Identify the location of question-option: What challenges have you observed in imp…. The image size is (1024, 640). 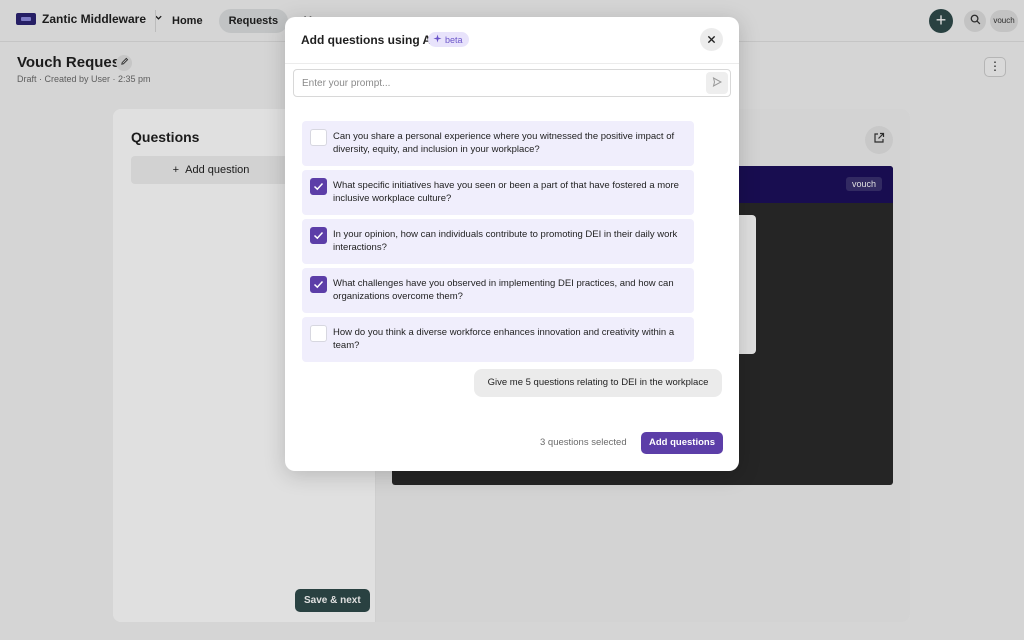
(498, 290).